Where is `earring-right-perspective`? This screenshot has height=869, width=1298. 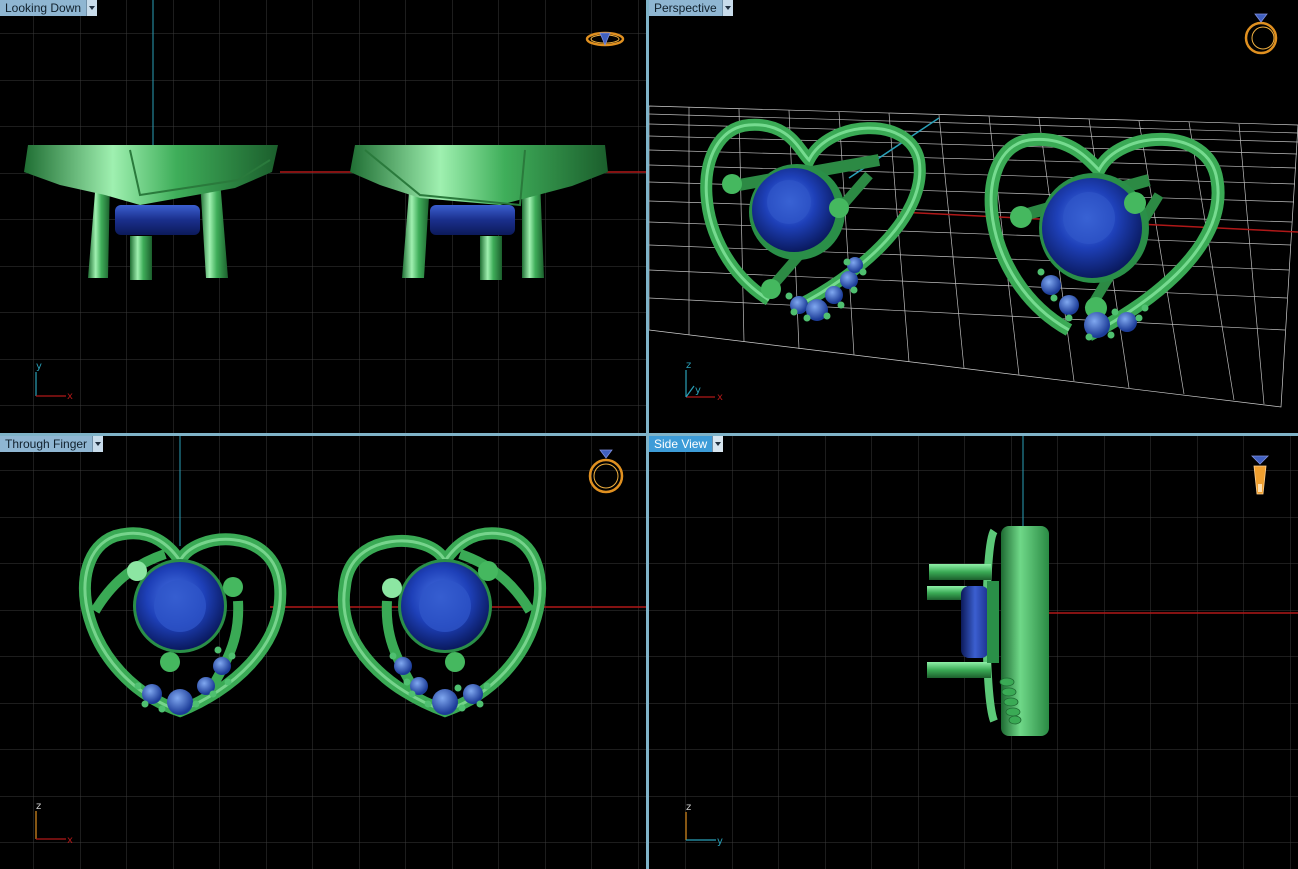 earring-right-perspective is located at coordinates (1104, 236).